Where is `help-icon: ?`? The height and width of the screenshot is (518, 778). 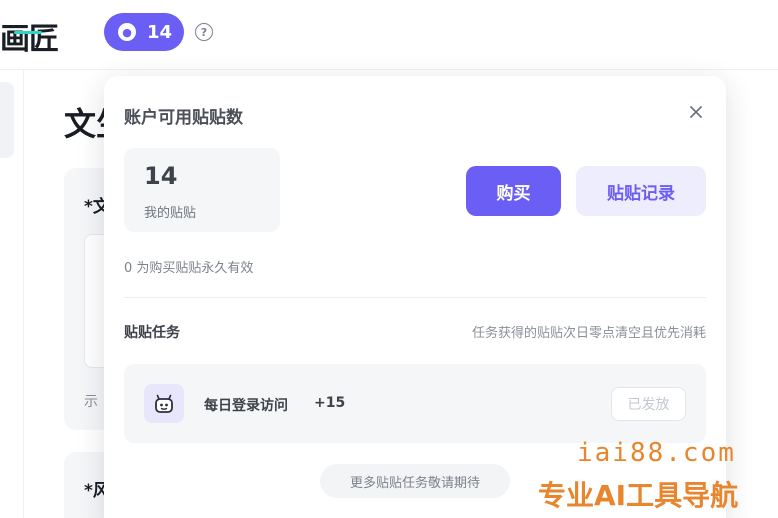 help-icon: ? is located at coordinates (204, 32).